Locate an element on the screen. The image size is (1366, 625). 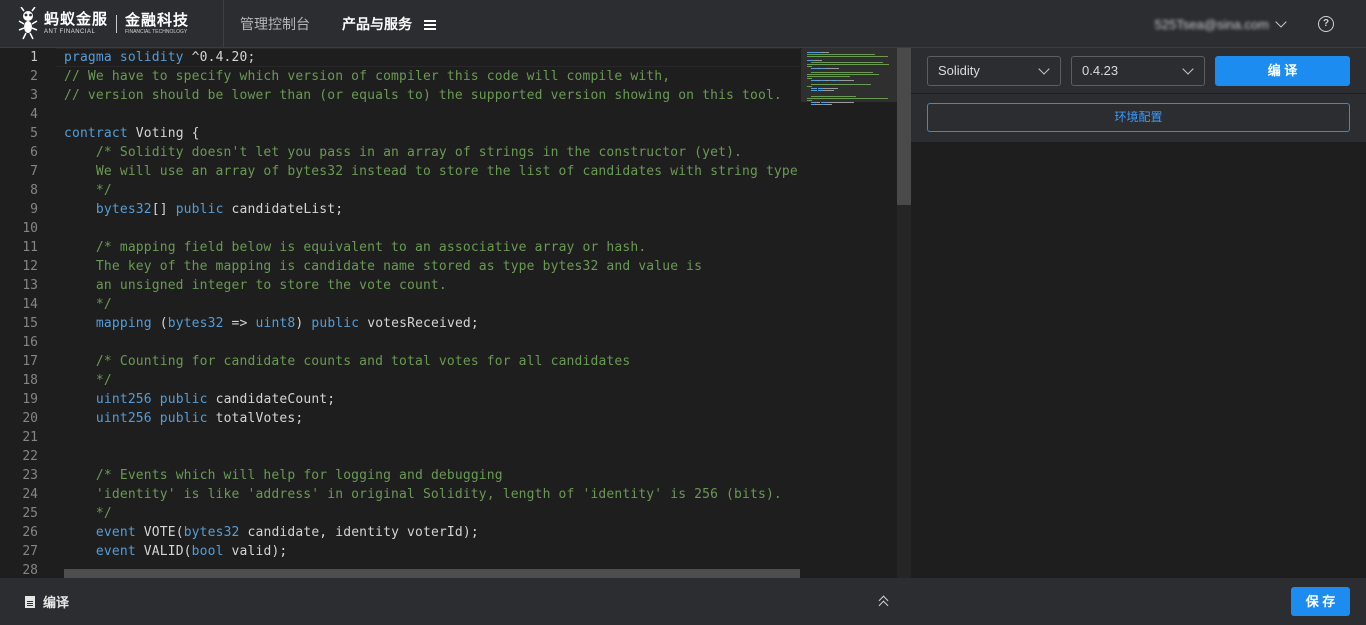
logo-fin-en: FINANCIAL TECHNOLOGY is located at coordinates (156, 31).